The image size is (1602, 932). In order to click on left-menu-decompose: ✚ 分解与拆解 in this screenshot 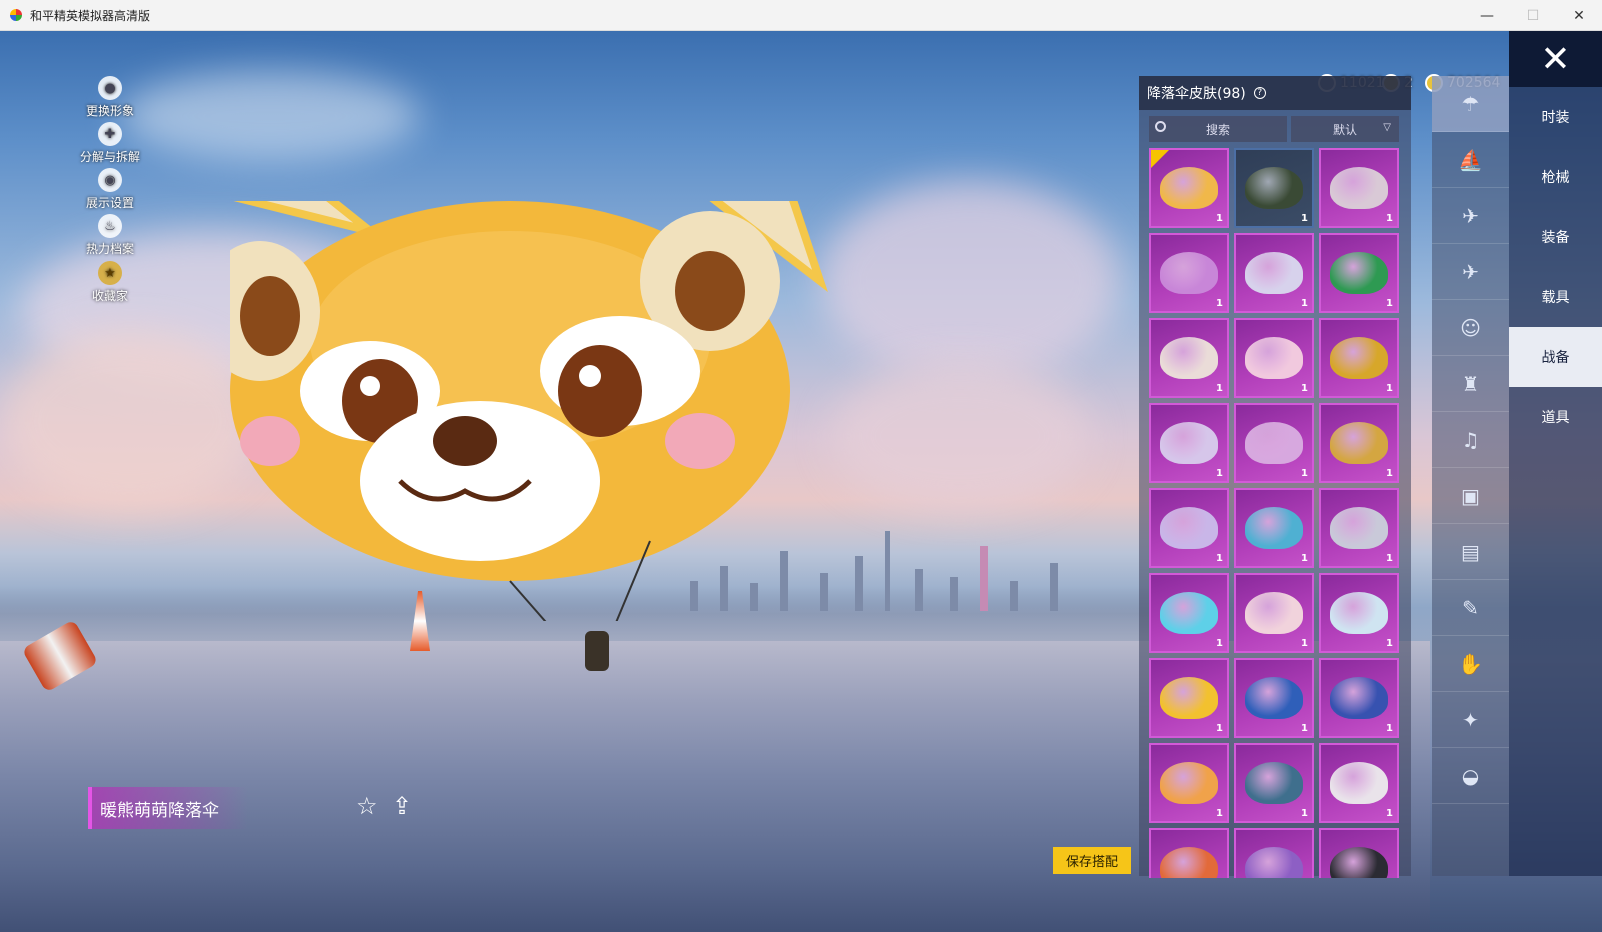, I will do `click(110, 143)`.